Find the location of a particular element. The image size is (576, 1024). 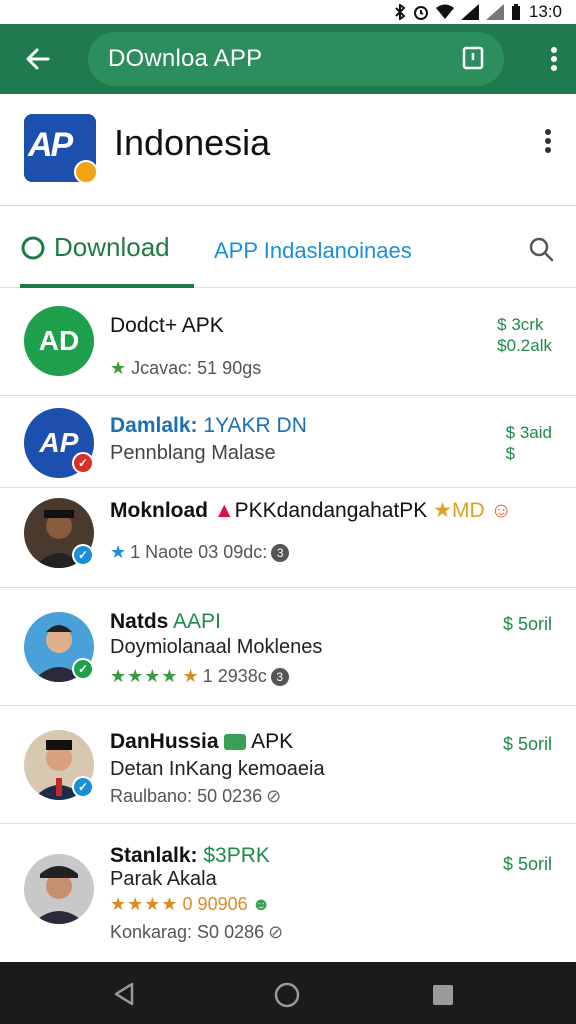

apk-badge-icon is located at coordinates (235, 742).